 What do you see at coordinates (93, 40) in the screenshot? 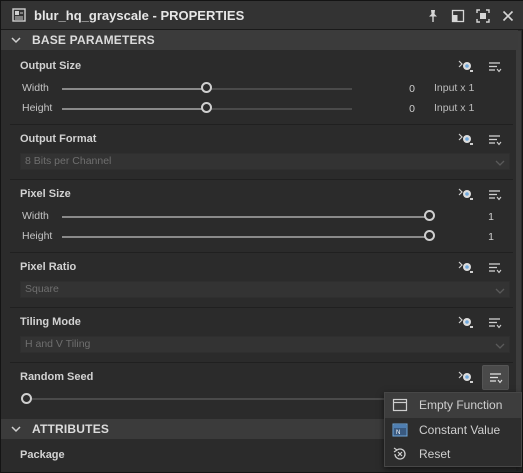
I see `section-label: BASE PARAMETERS` at bounding box center [93, 40].